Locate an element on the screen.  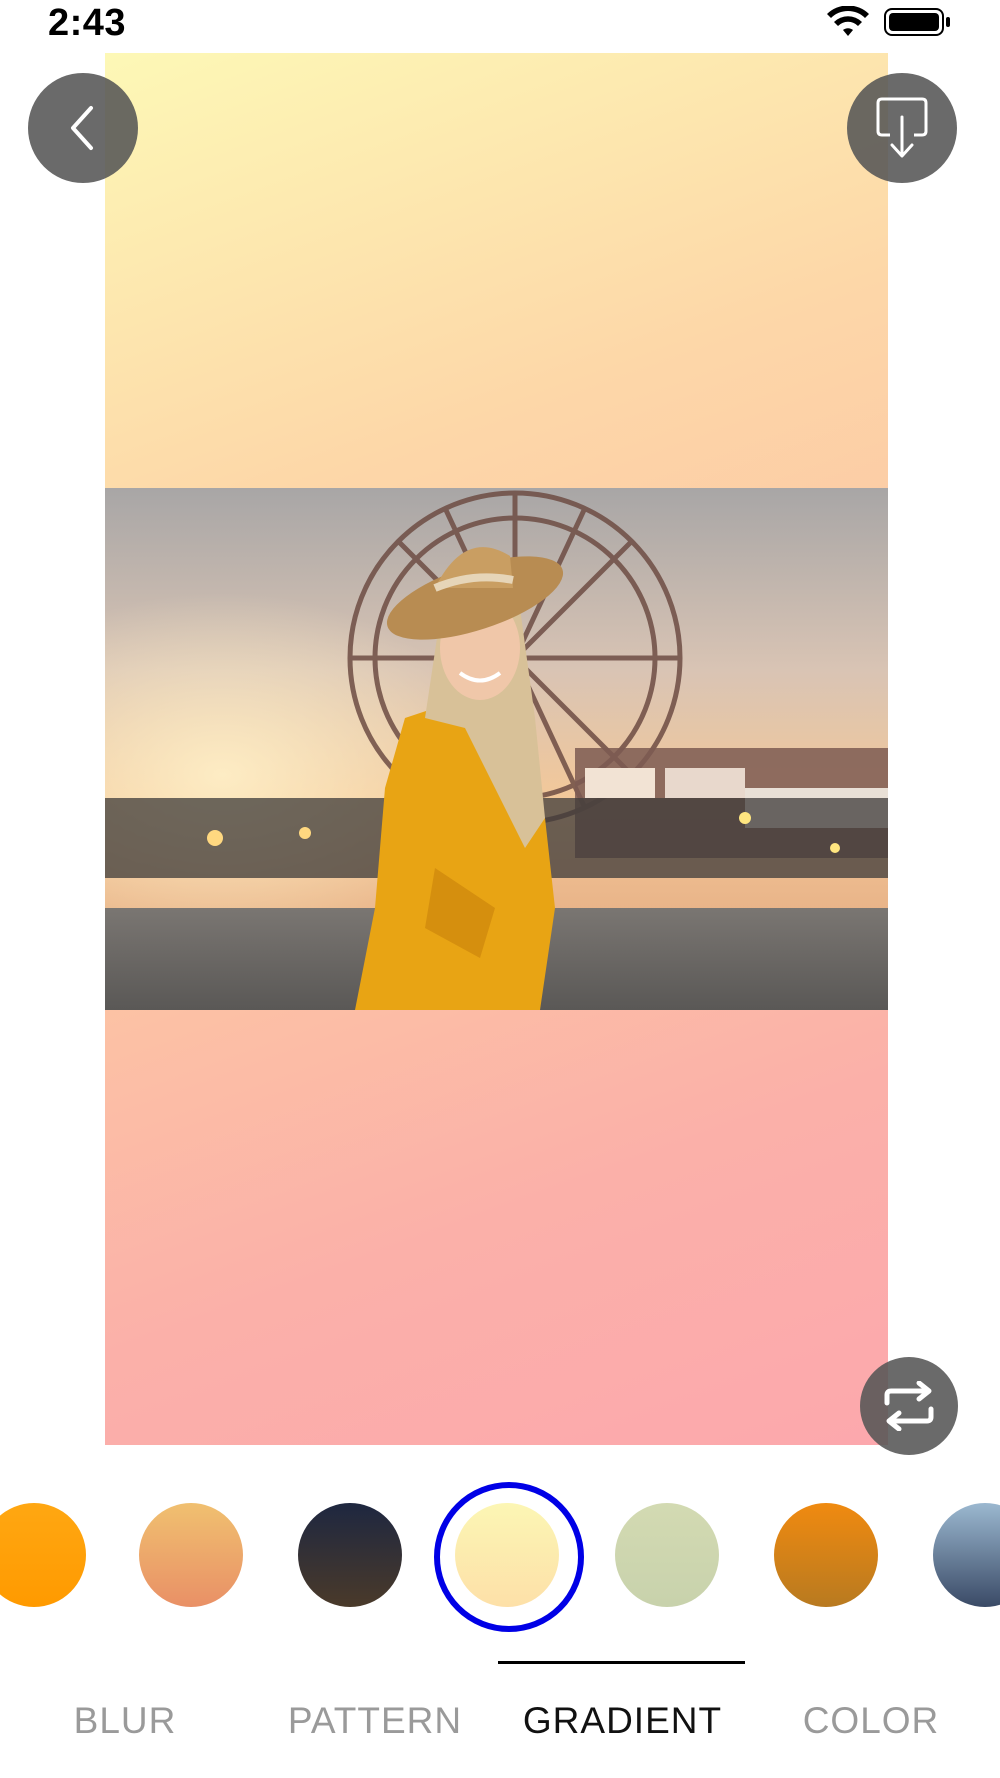
swatch-peach is located at coordinates (191, 1555).